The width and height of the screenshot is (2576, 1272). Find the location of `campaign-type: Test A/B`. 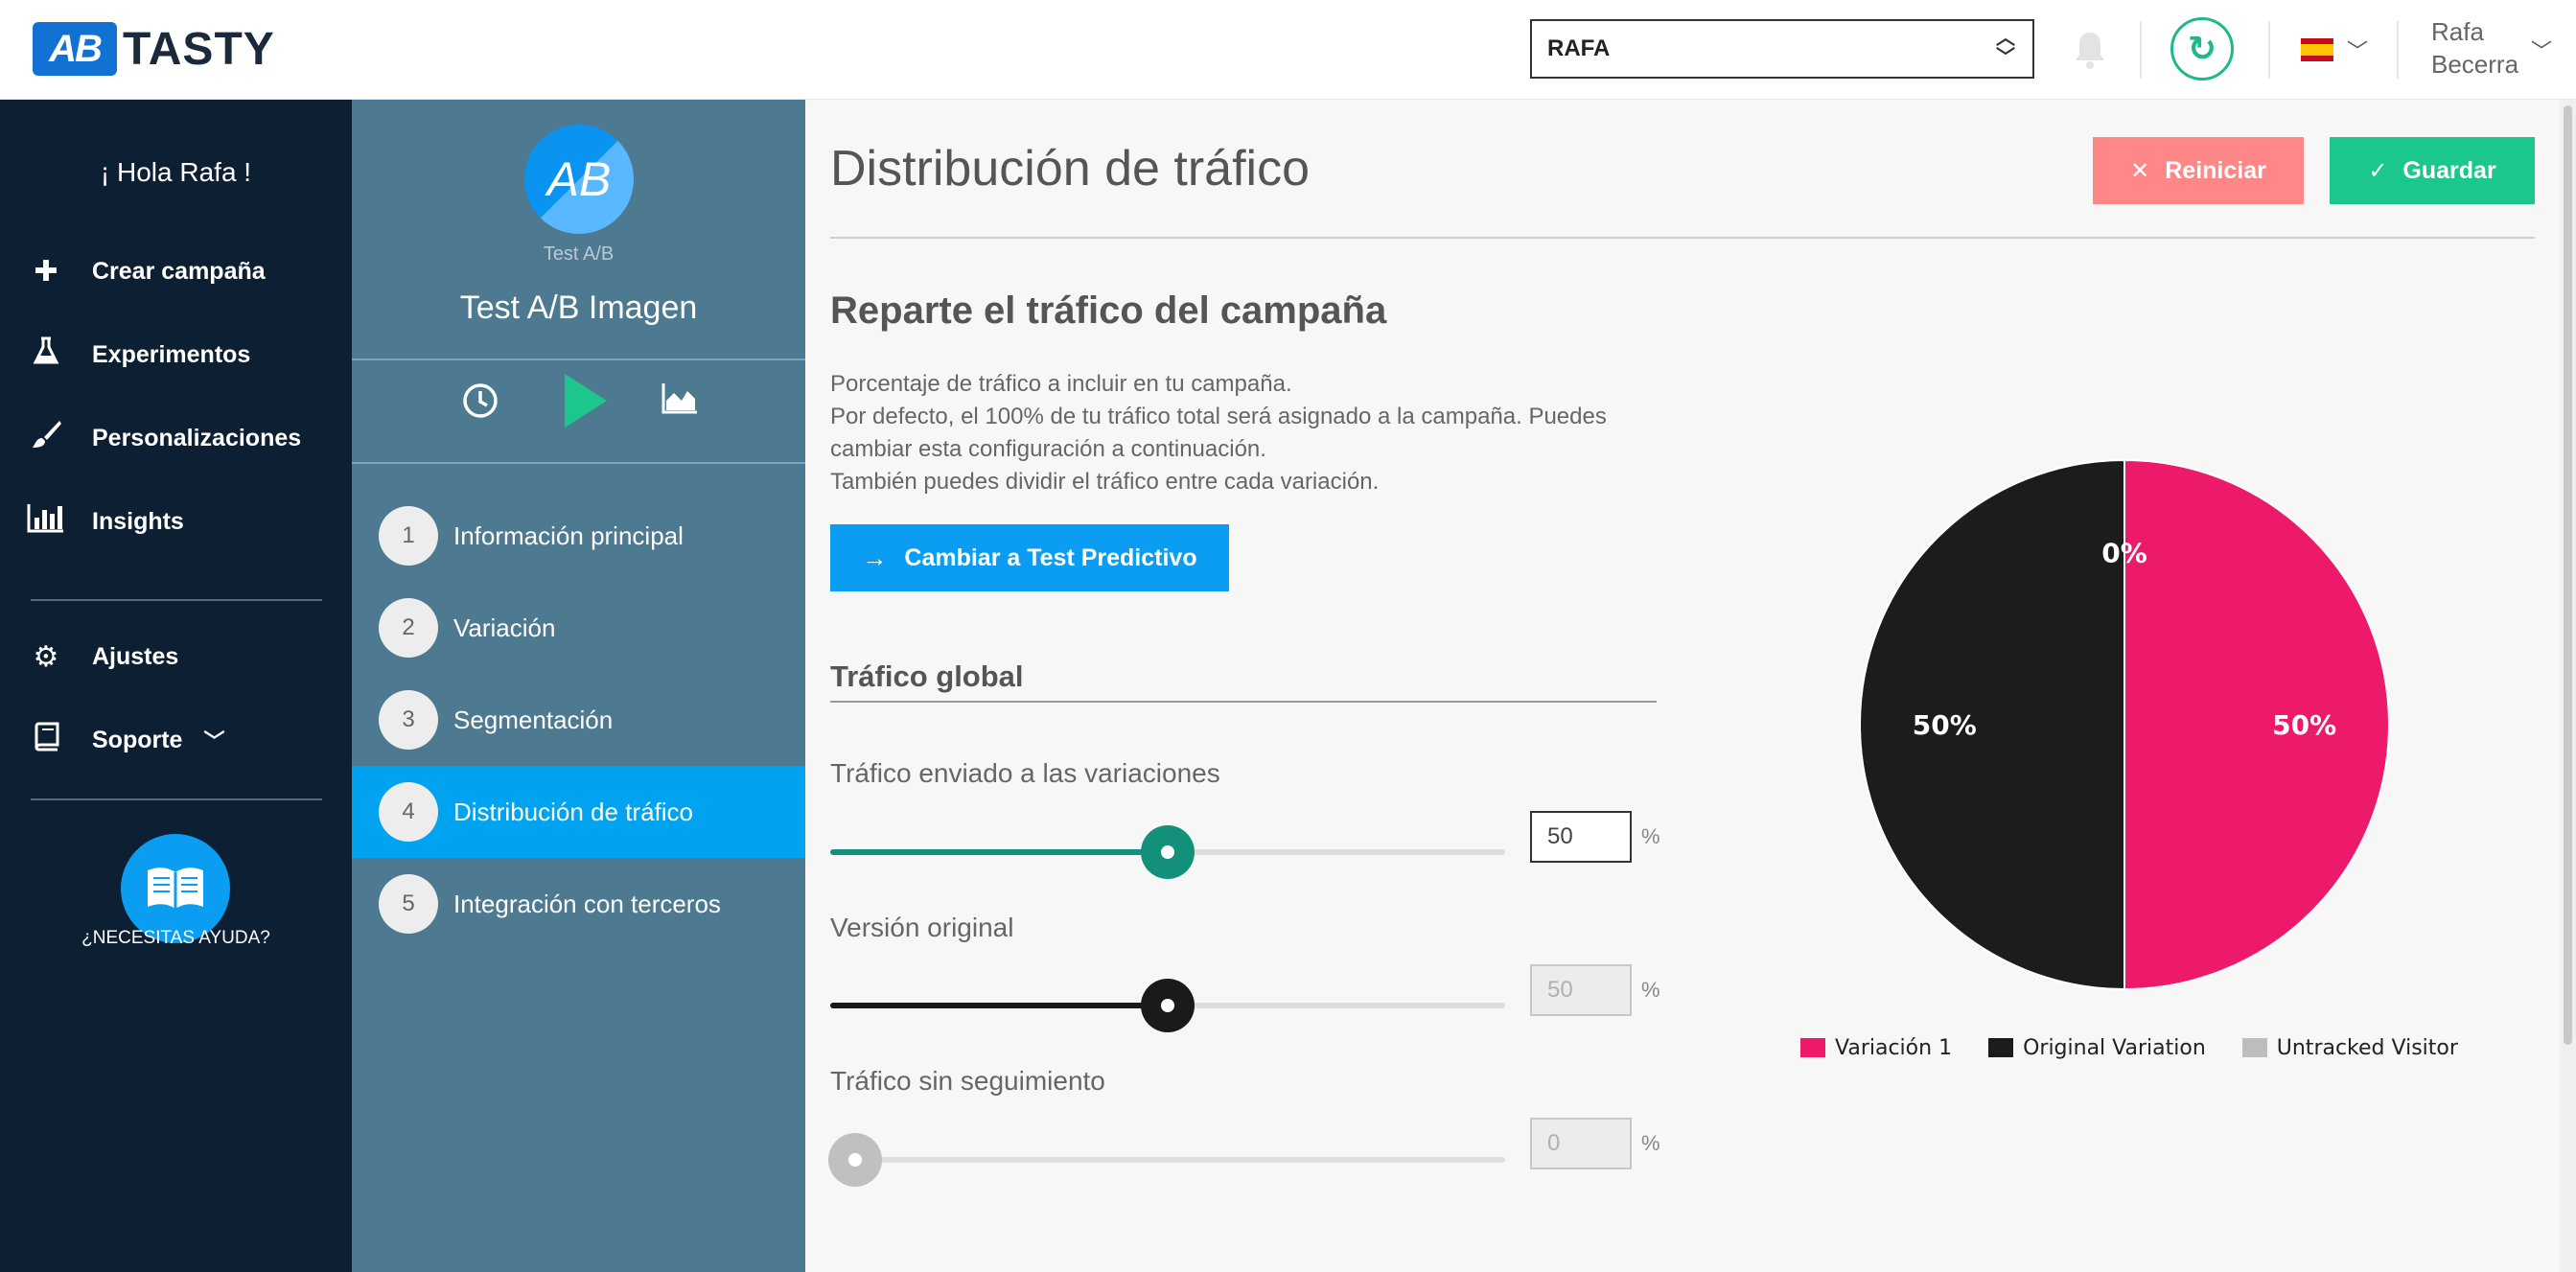

campaign-type: Test A/B is located at coordinates (579, 254).